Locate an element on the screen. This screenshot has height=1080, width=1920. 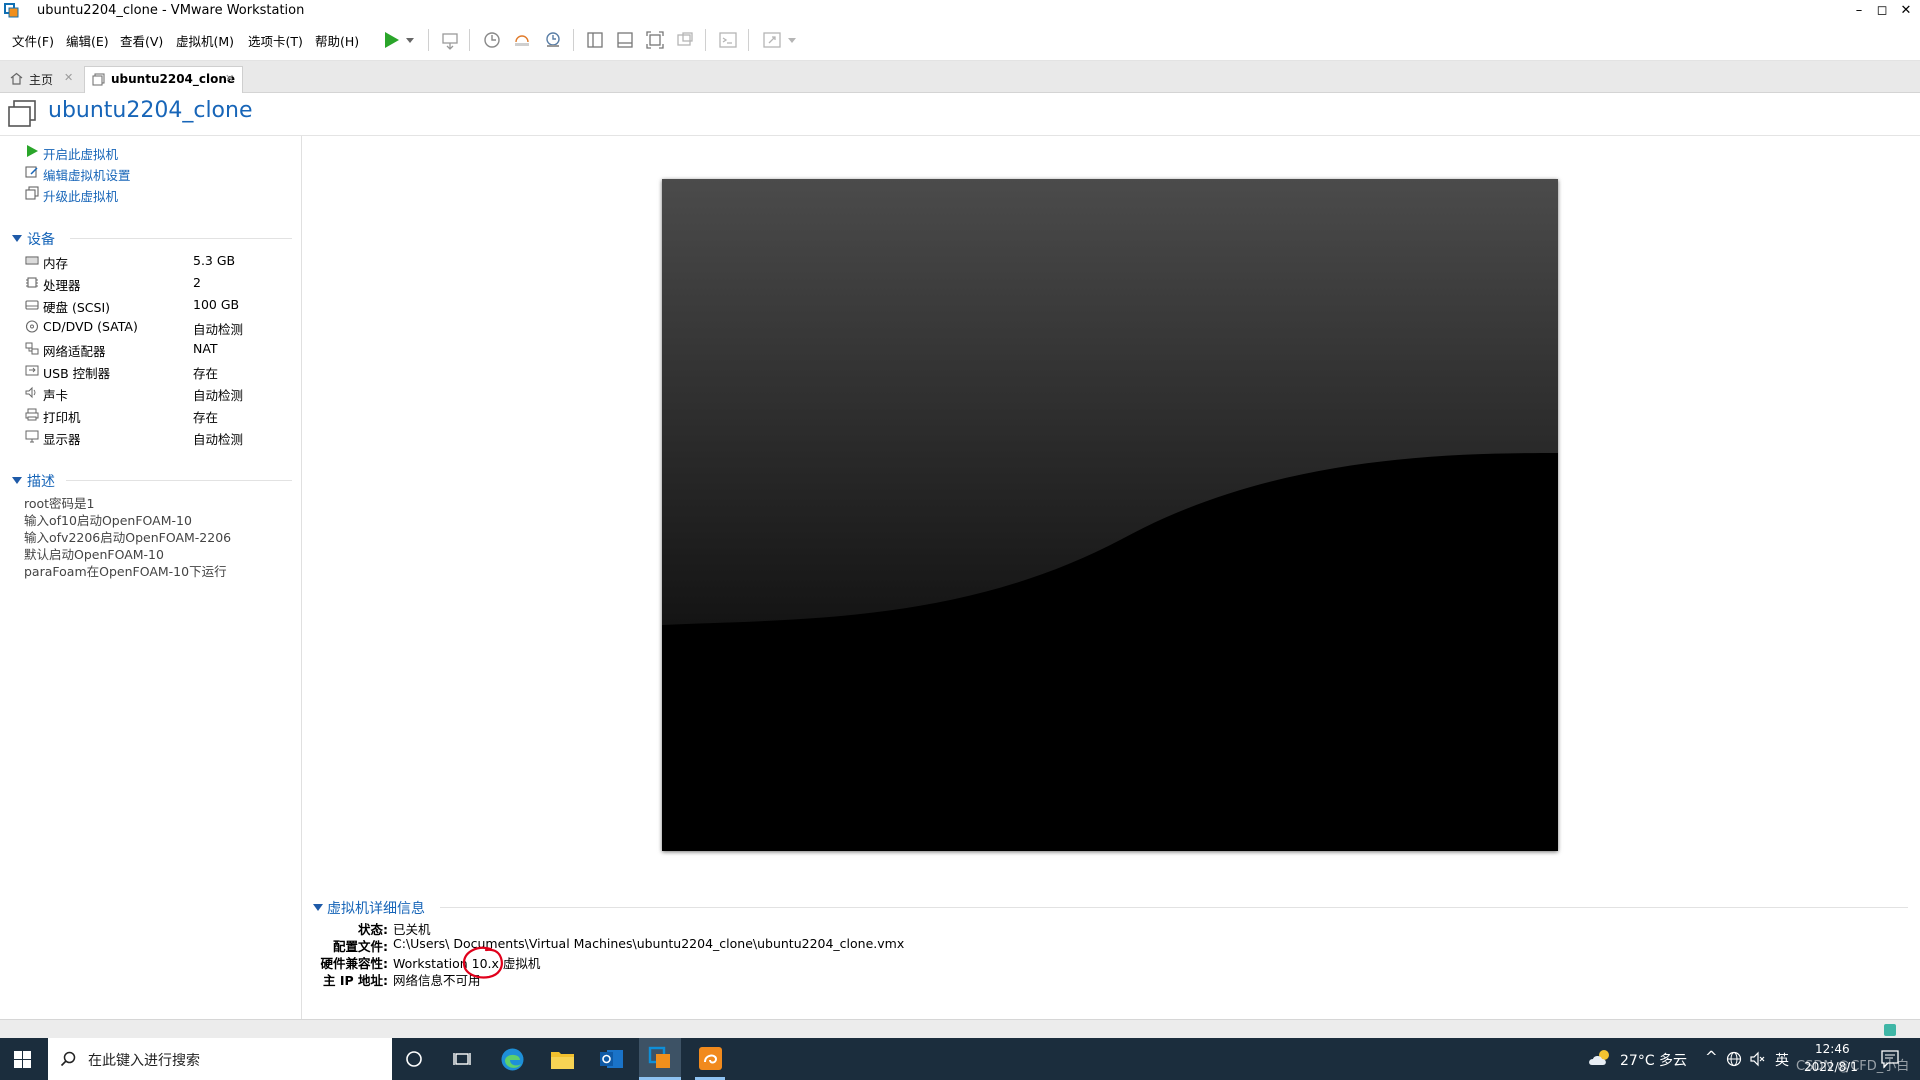
vm-title: ubuntu2204_clone is located at coordinates (150, 110).